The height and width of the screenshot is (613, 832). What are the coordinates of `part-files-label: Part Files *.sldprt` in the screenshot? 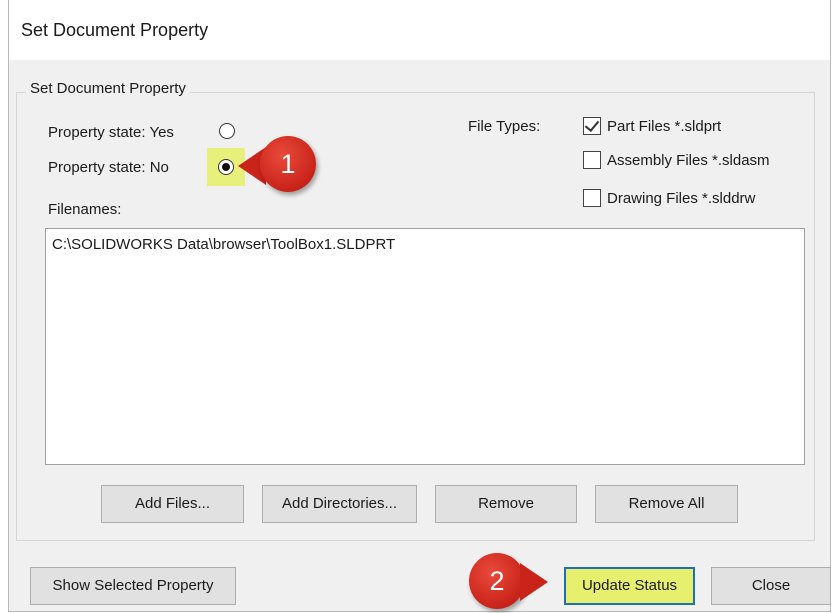 It's located at (664, 126).